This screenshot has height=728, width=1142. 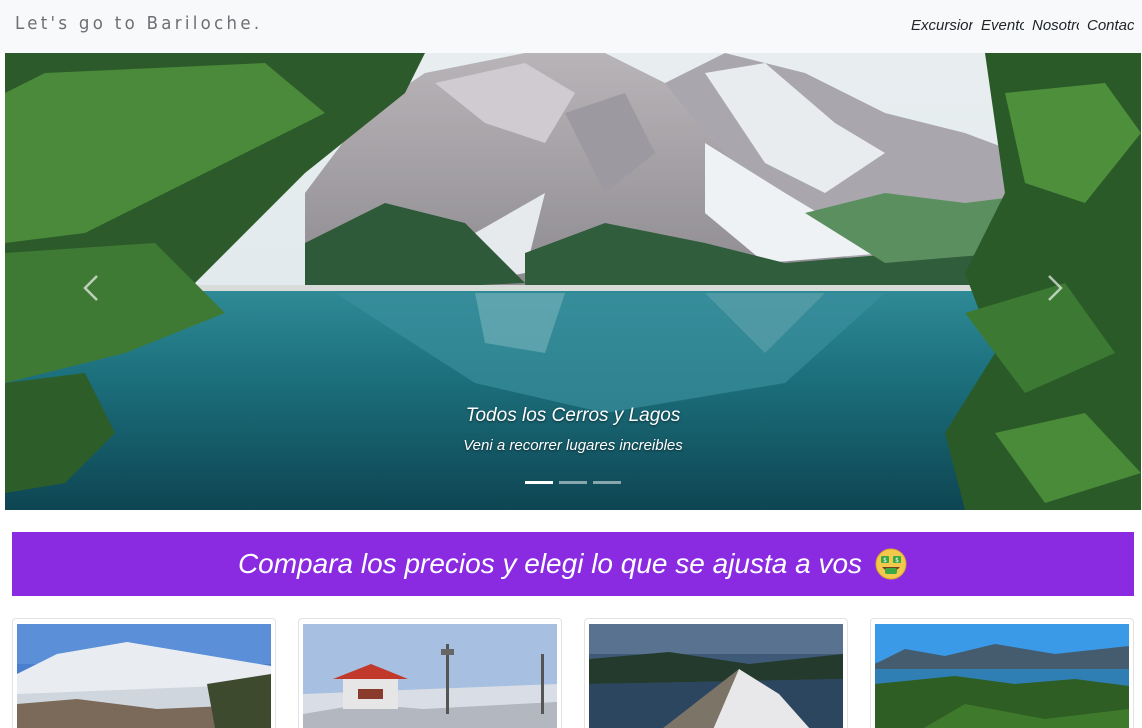 I want to click on card-image-rocky-peak, so click(x=716, y=676).